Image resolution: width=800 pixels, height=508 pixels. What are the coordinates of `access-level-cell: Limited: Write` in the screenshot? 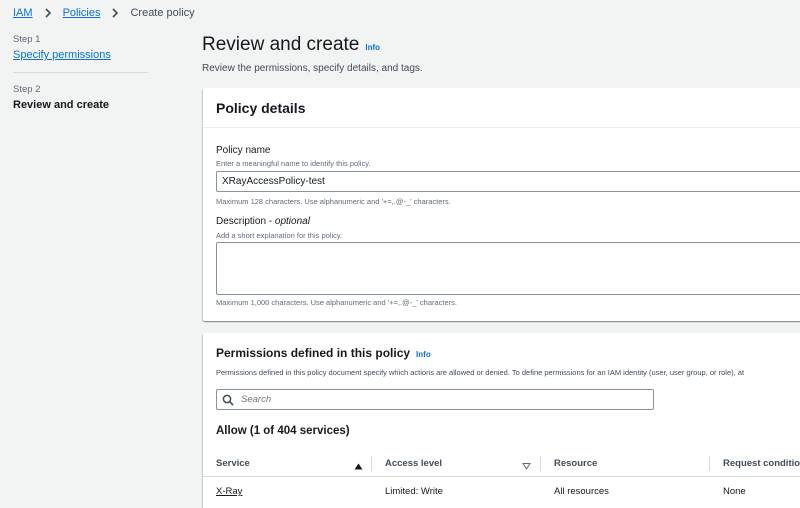 It's located at (414, 491).